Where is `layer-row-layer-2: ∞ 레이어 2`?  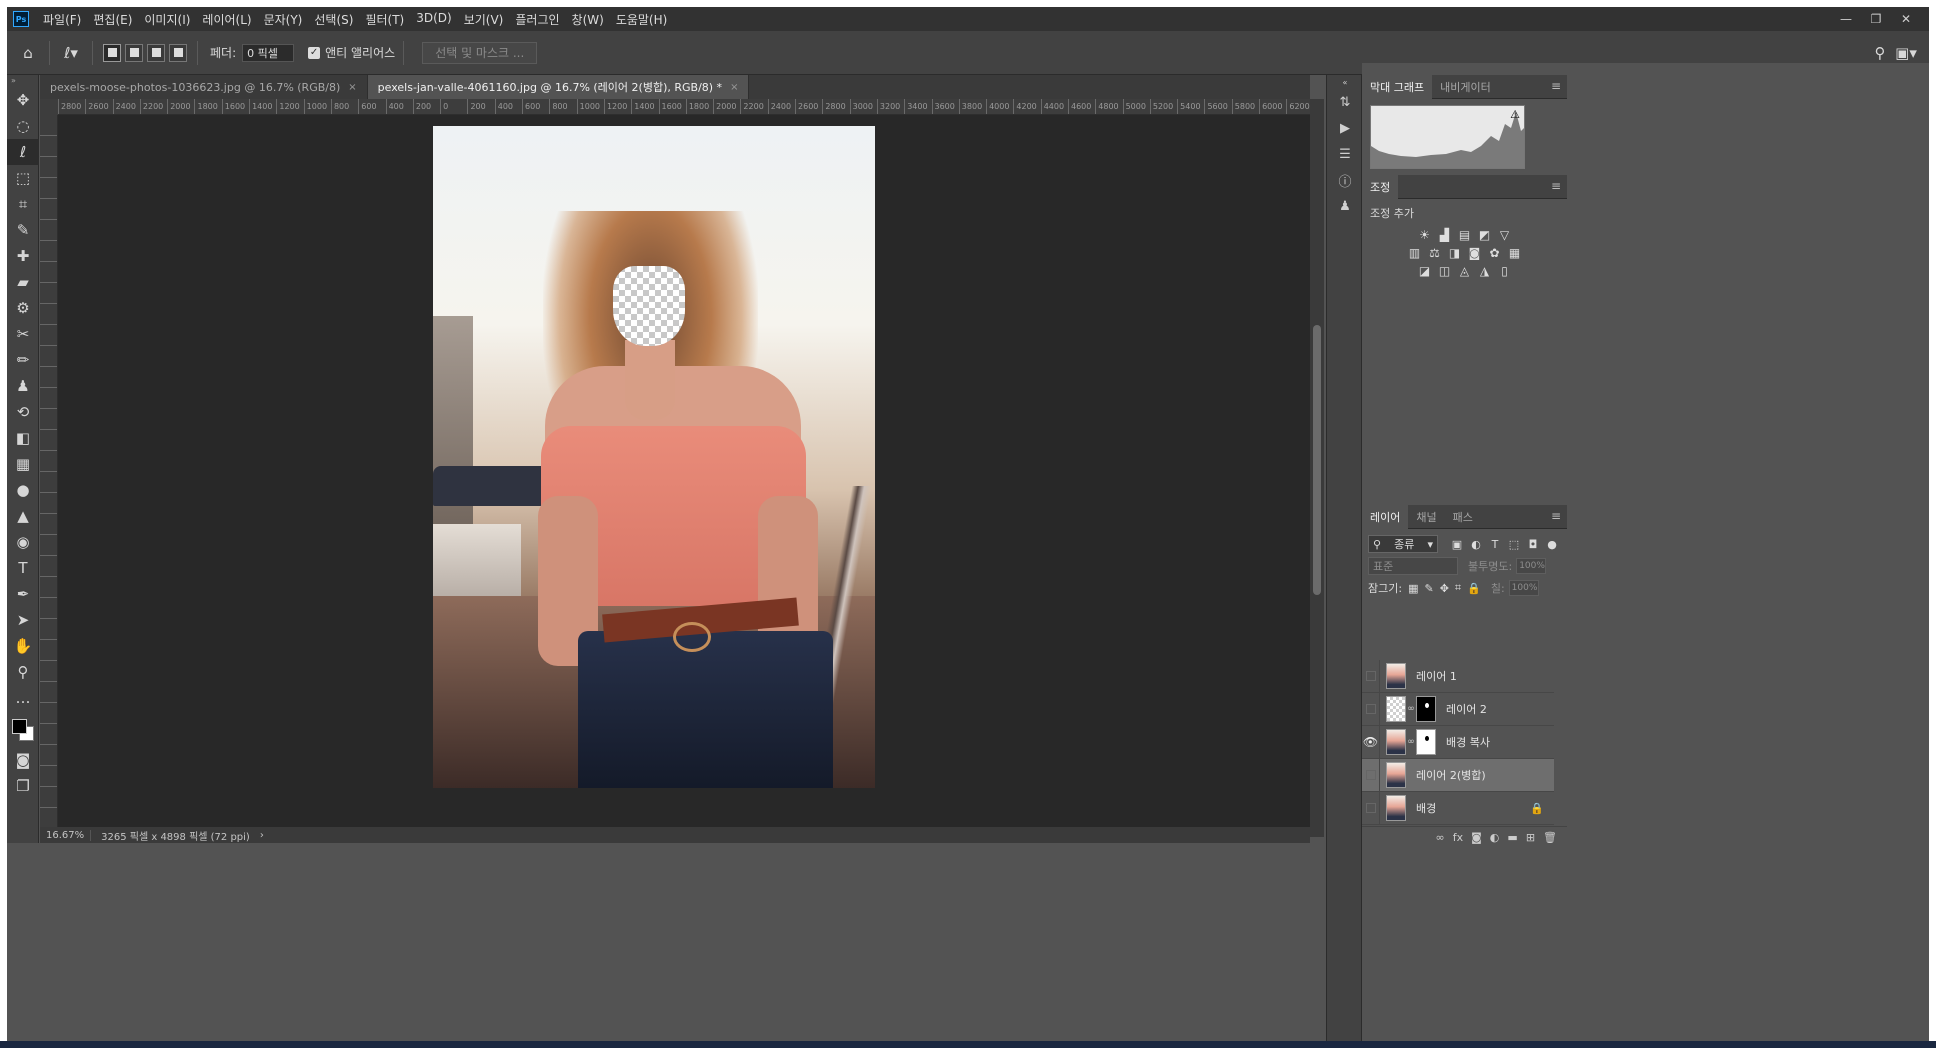 layer-row-layer-2: ∞ 레이어 2 is located at coordinates (1458, 709).